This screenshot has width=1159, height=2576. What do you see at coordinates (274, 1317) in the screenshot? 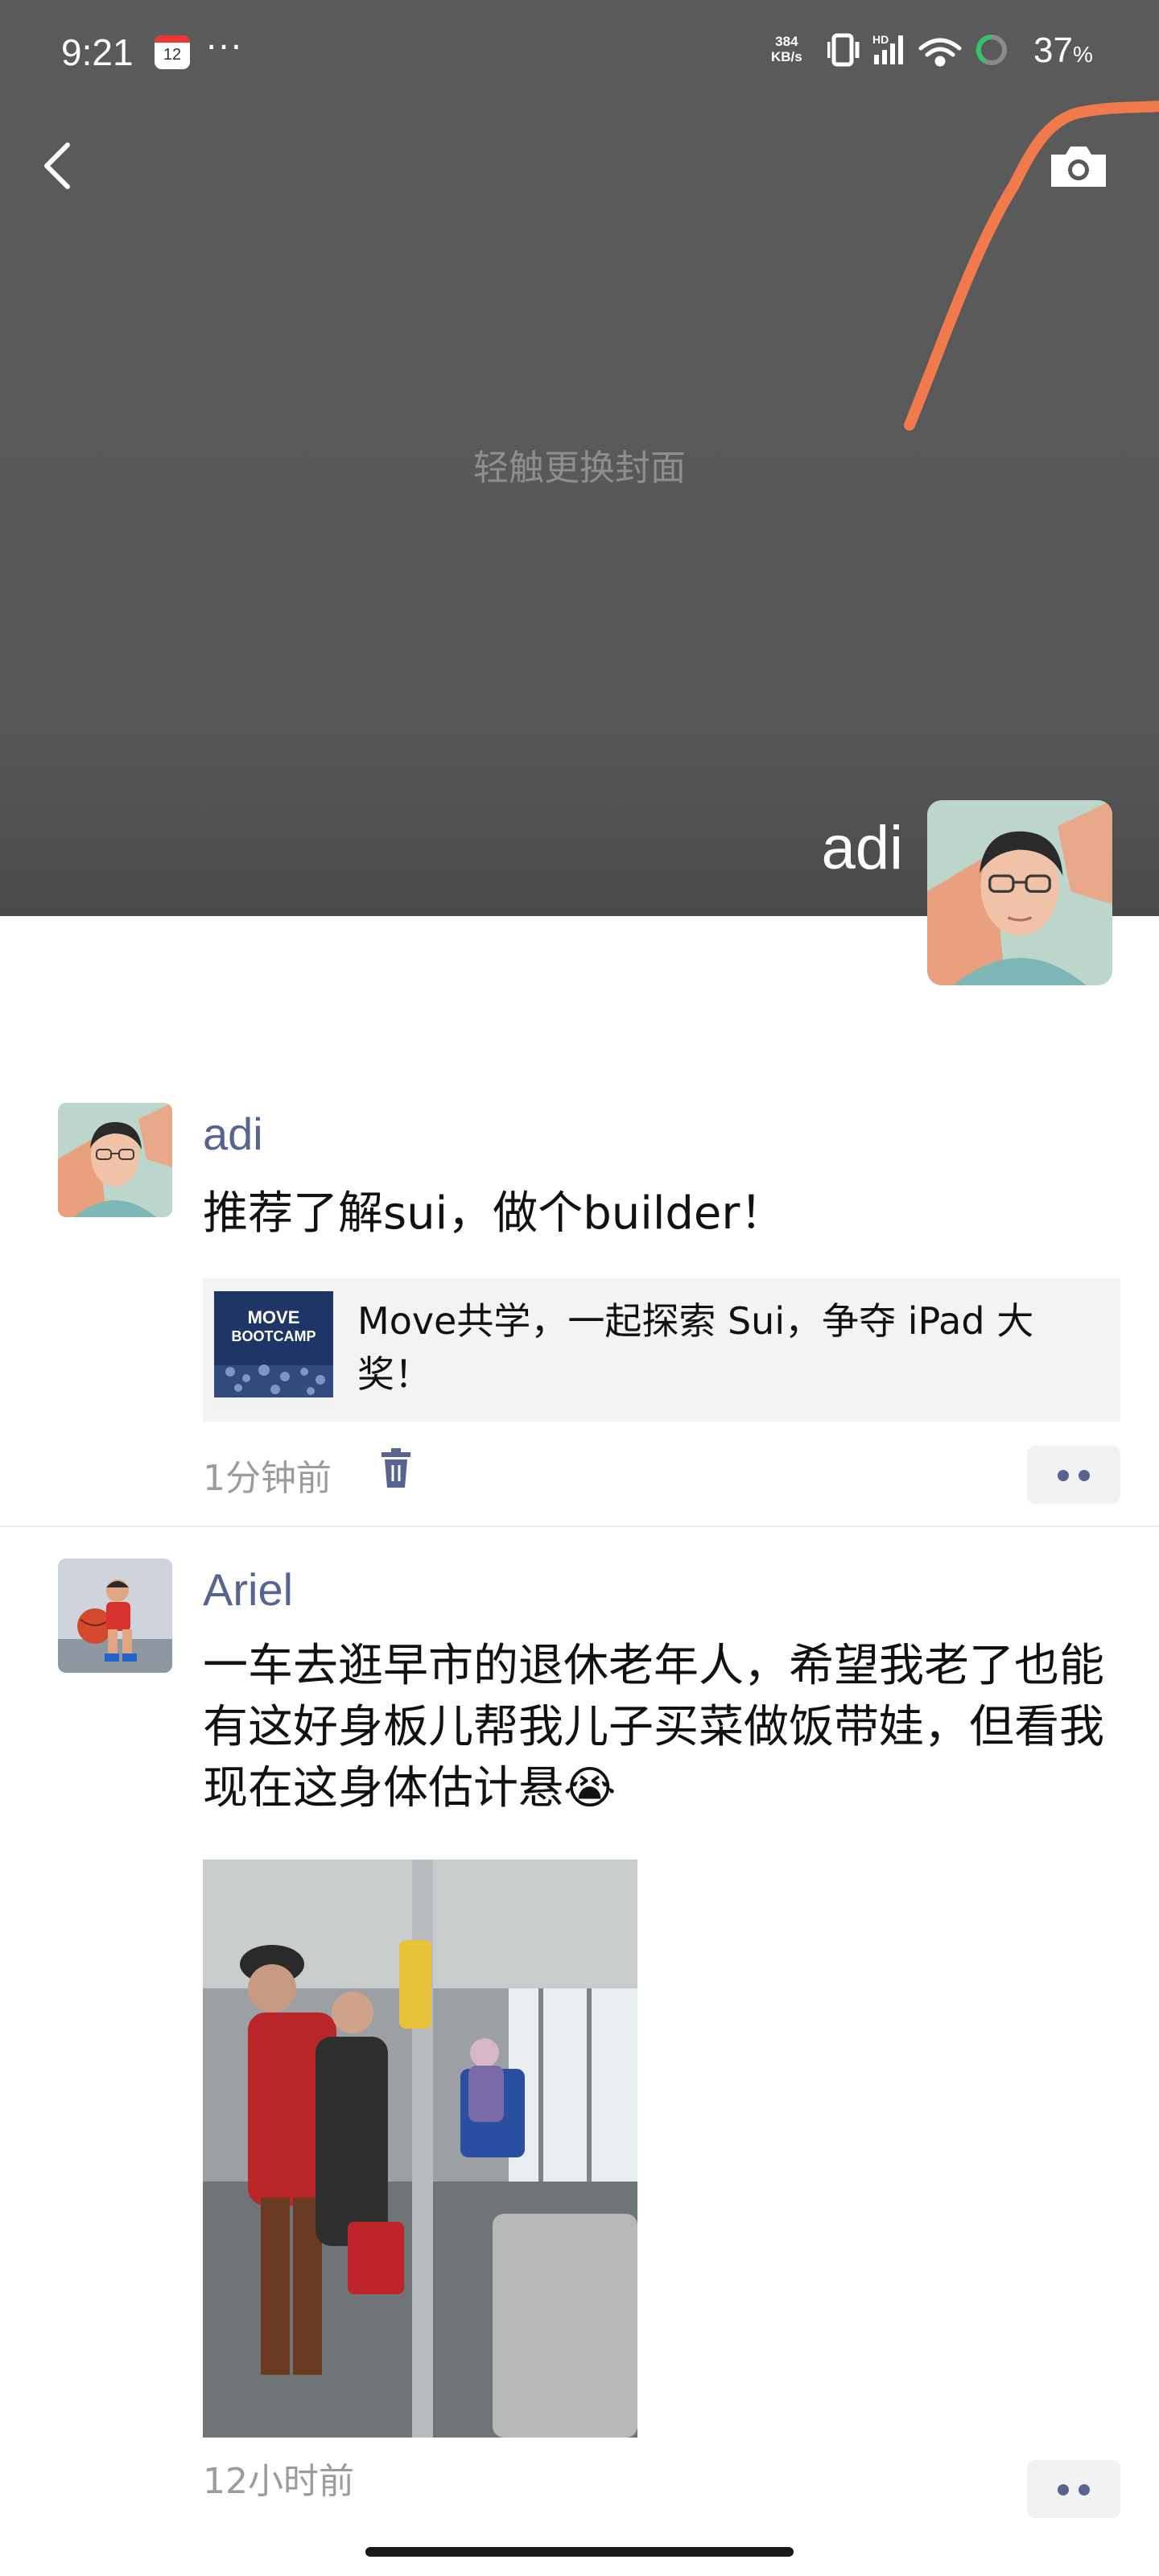
I see `poster-title-line-1: MOVE` at bounding box center [274, 1317].